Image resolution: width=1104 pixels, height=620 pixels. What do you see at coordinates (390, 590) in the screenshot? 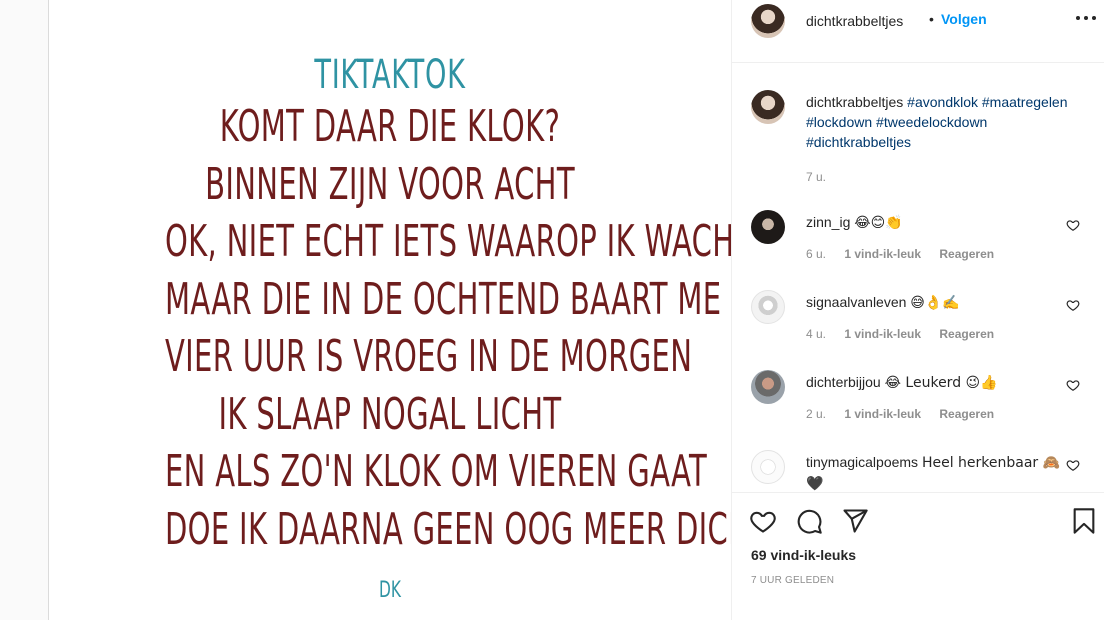
I see `poem-signature: DK` at bounding box center [390, 590].